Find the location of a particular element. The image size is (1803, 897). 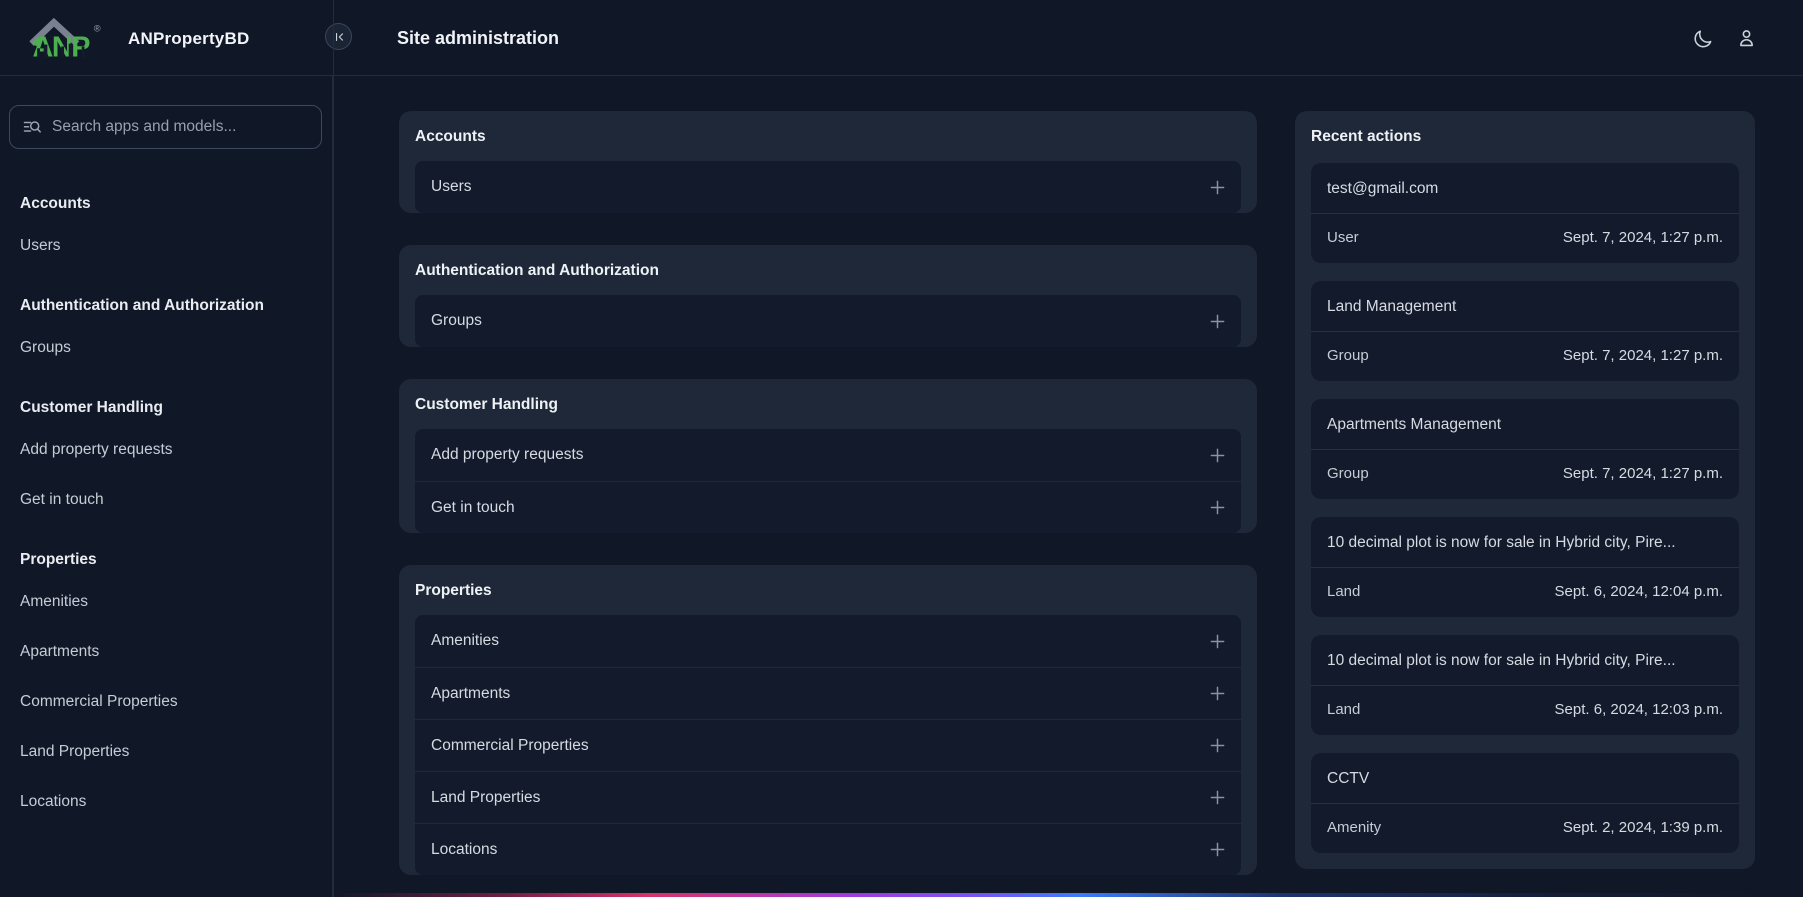

page-title: Site administration is located at coordinates (478, 37).